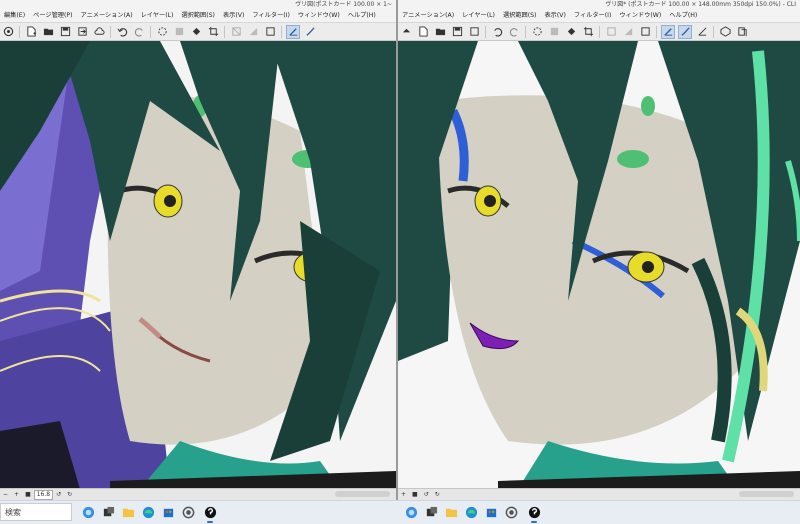  I want to click on ruler-icon, so click(702, 32).